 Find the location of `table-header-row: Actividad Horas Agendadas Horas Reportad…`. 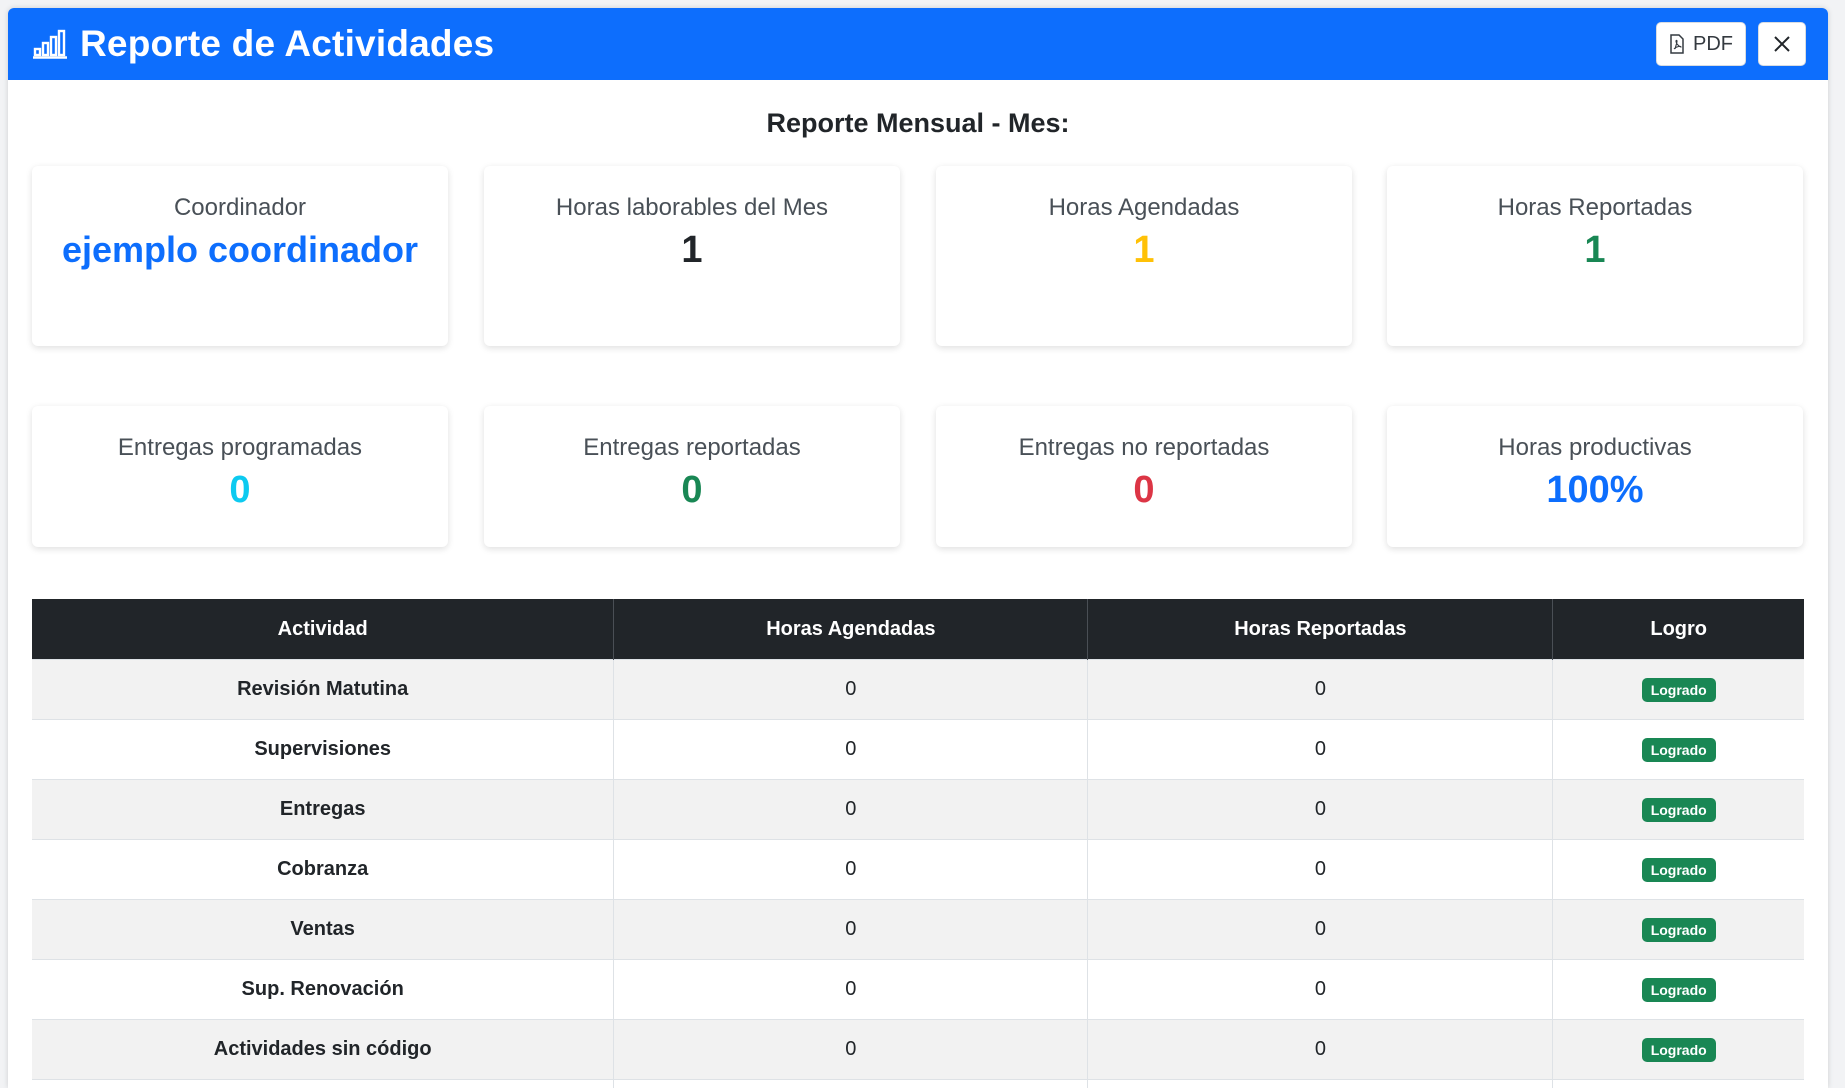

table-header-row: Actividad Horas Agendadas Horas Reportad… is located at coordinates (918, 629).